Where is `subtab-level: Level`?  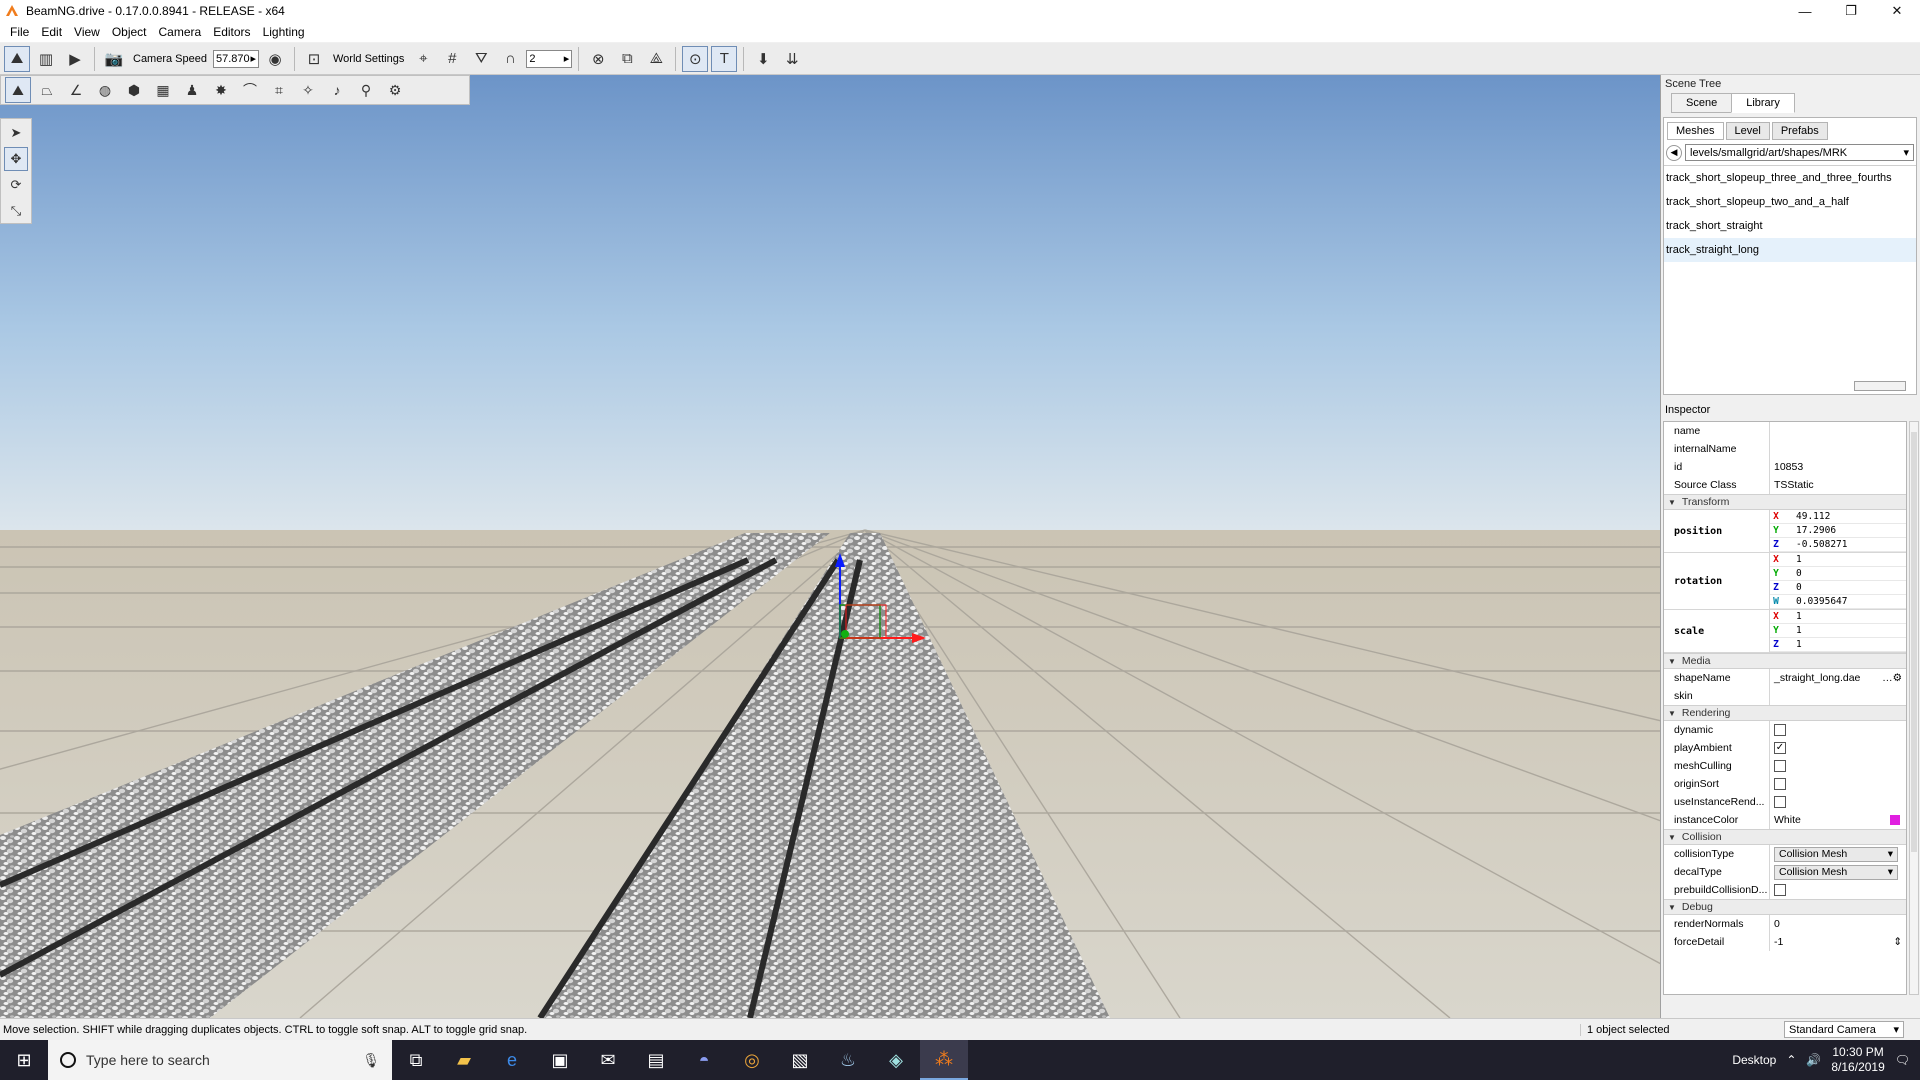
subtab-level: Level is located at coordinates (1747, 131).